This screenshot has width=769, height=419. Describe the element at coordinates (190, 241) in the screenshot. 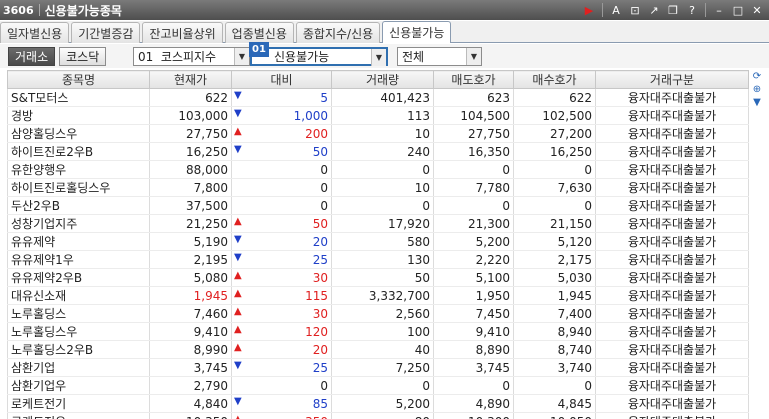

I see `current-price: 5,190` at that location.